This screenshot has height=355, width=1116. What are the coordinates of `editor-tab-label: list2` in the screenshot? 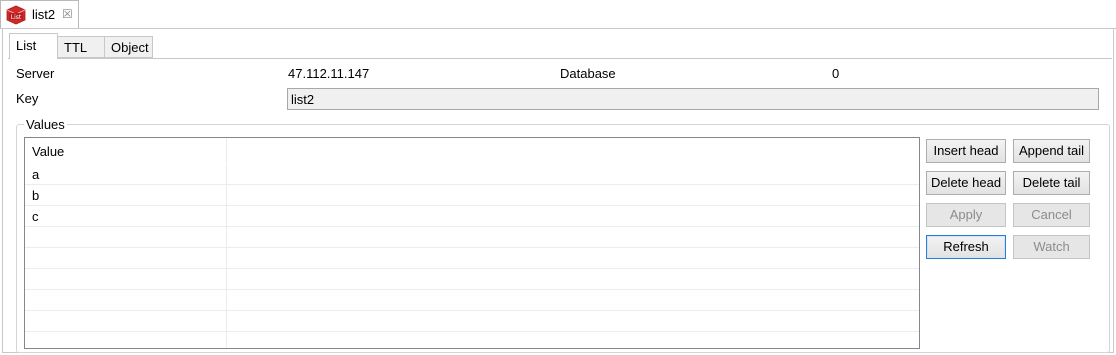 It's located at (44, 14).